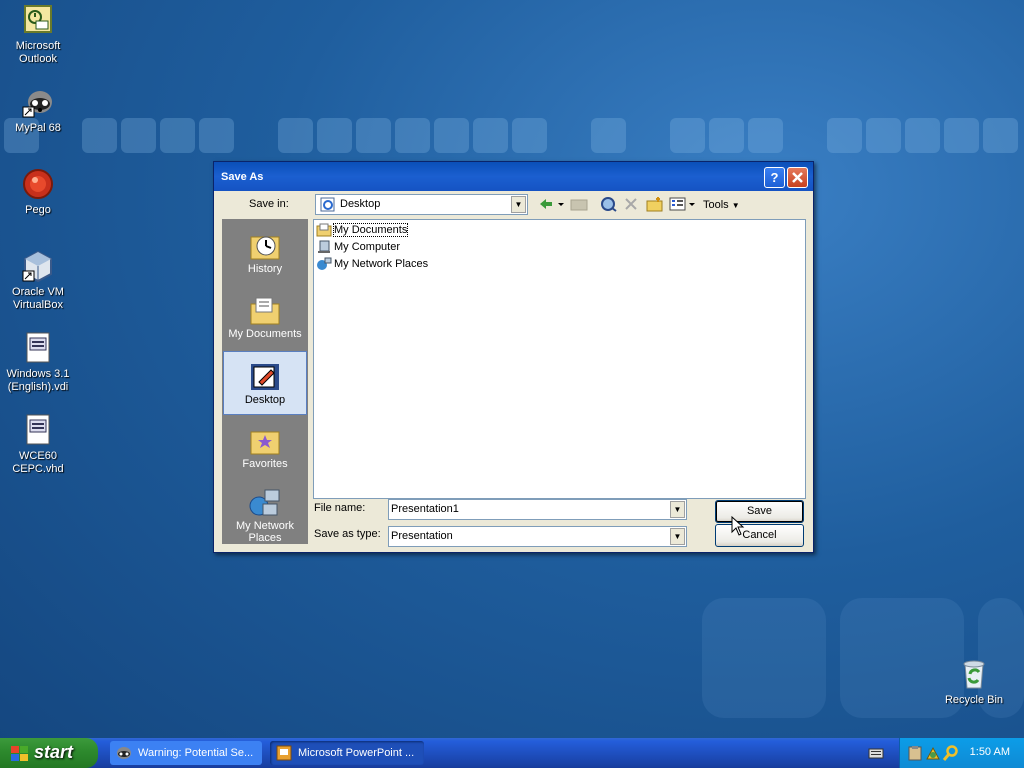 The image size is (1024, 768). I want to click on desktop-icon-wce60-vhd: WCE60 CEPC.vhd, so click(38, 445).